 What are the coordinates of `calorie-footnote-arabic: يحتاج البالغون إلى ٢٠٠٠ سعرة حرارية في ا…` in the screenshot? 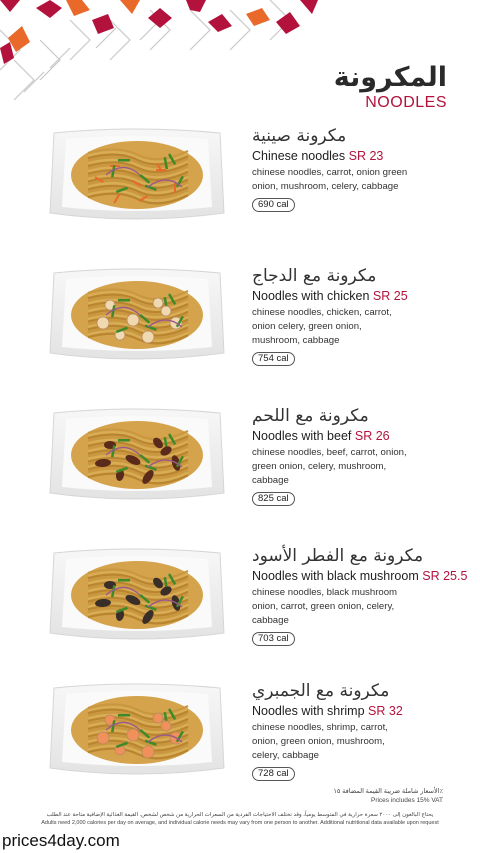 It's located at (240, 815).